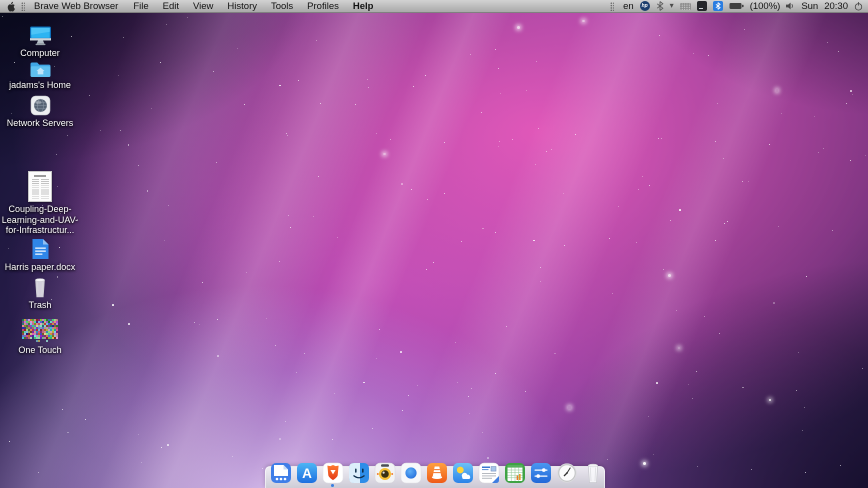 This screenshot has height=488, width=868. I want to click on dock-notes-app, so click(281, 473).